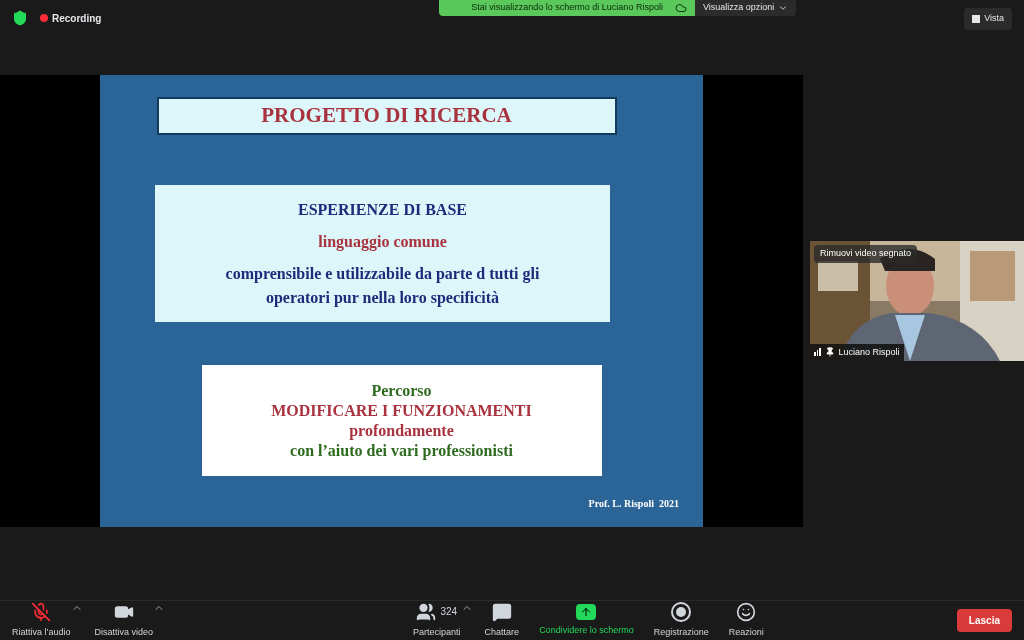  I want to click on view-button: Vista, so click(988, 19).